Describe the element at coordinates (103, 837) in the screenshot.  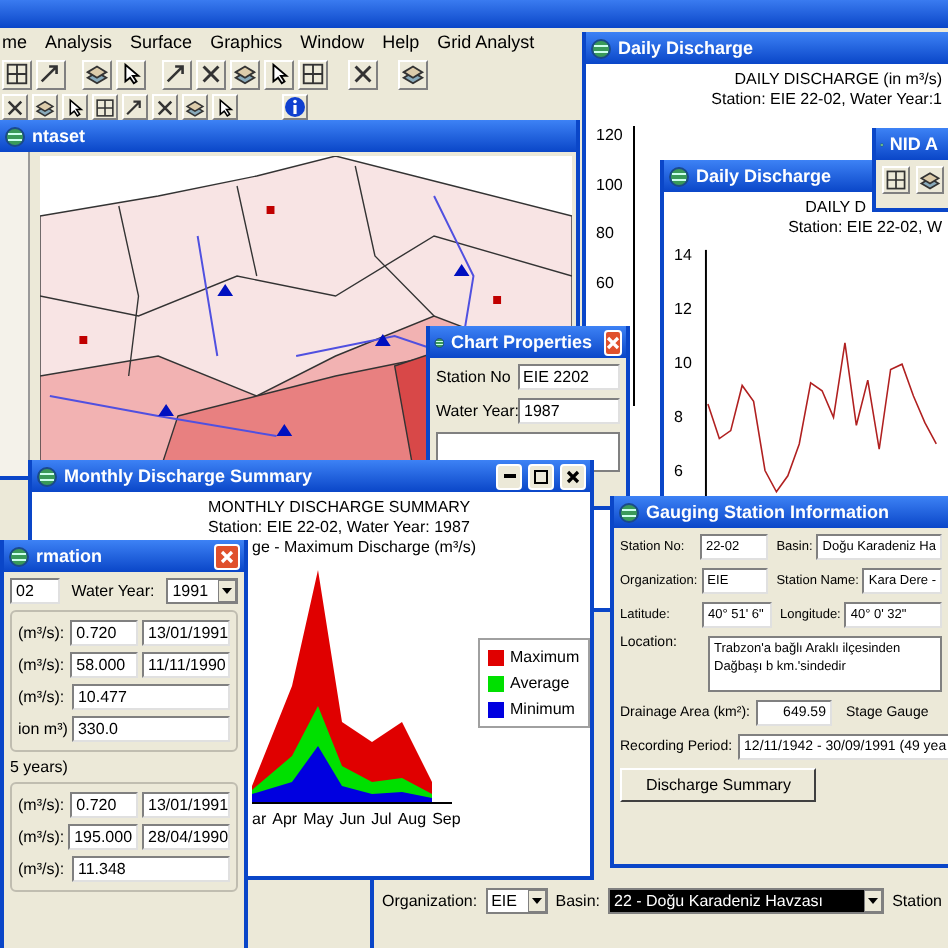
I see `text-field: 195.000` at that location.